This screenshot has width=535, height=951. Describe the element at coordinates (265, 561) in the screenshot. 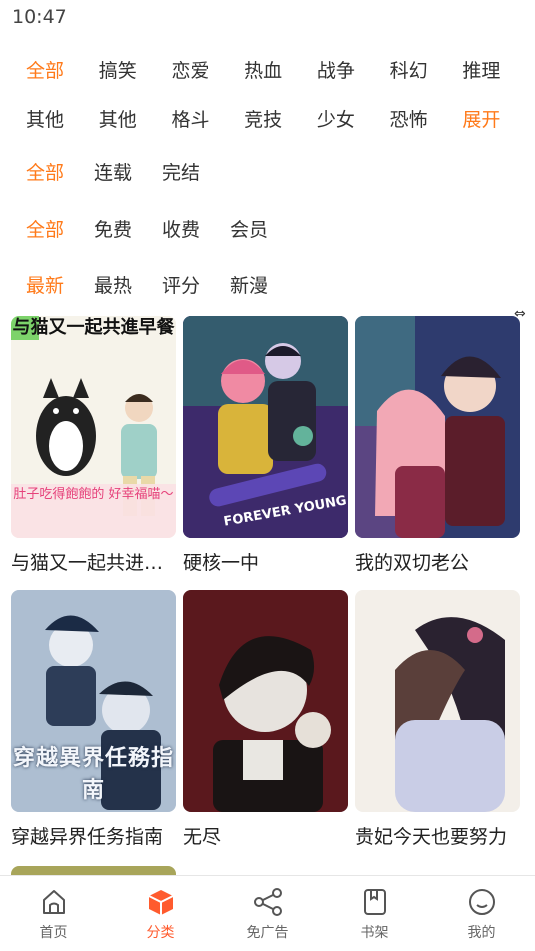

I see `comic-title: 硬核一中` at that location.